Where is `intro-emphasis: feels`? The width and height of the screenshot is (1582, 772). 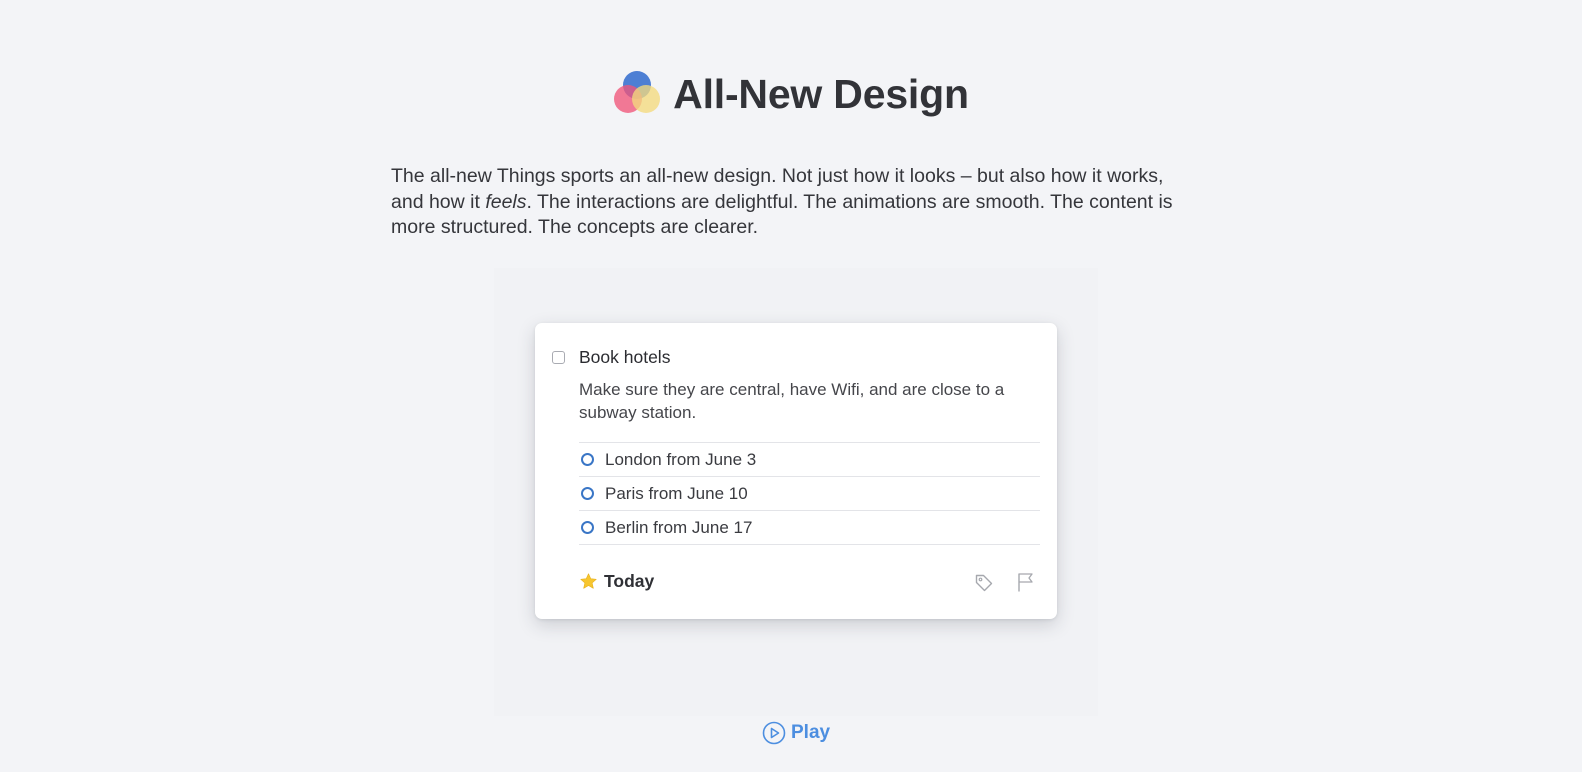
intro-emphasis: feels is located at coordinates (506, 201).